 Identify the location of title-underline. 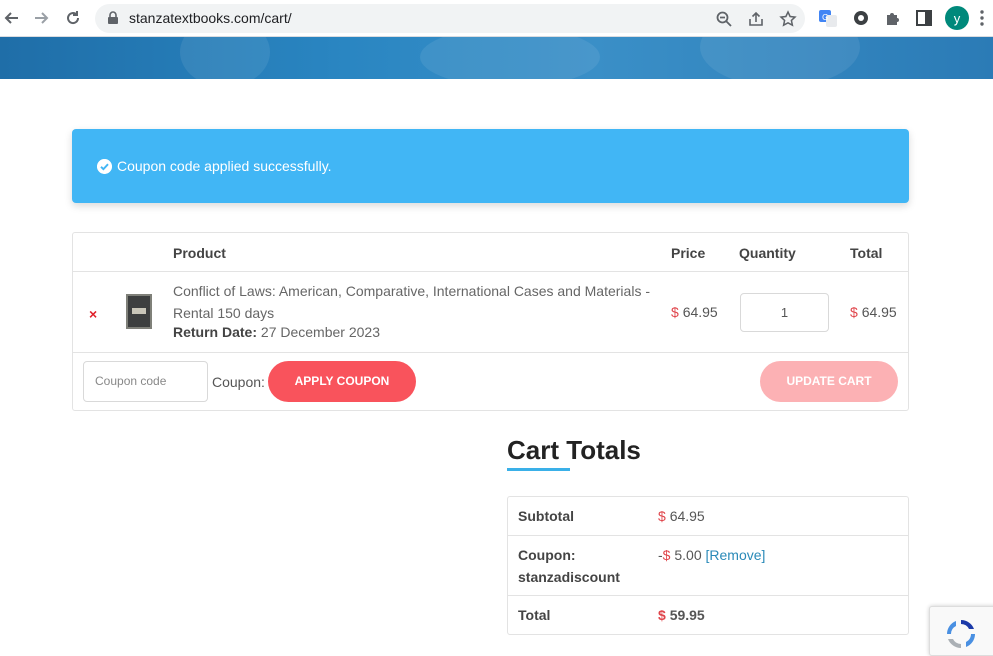
(538, 469).